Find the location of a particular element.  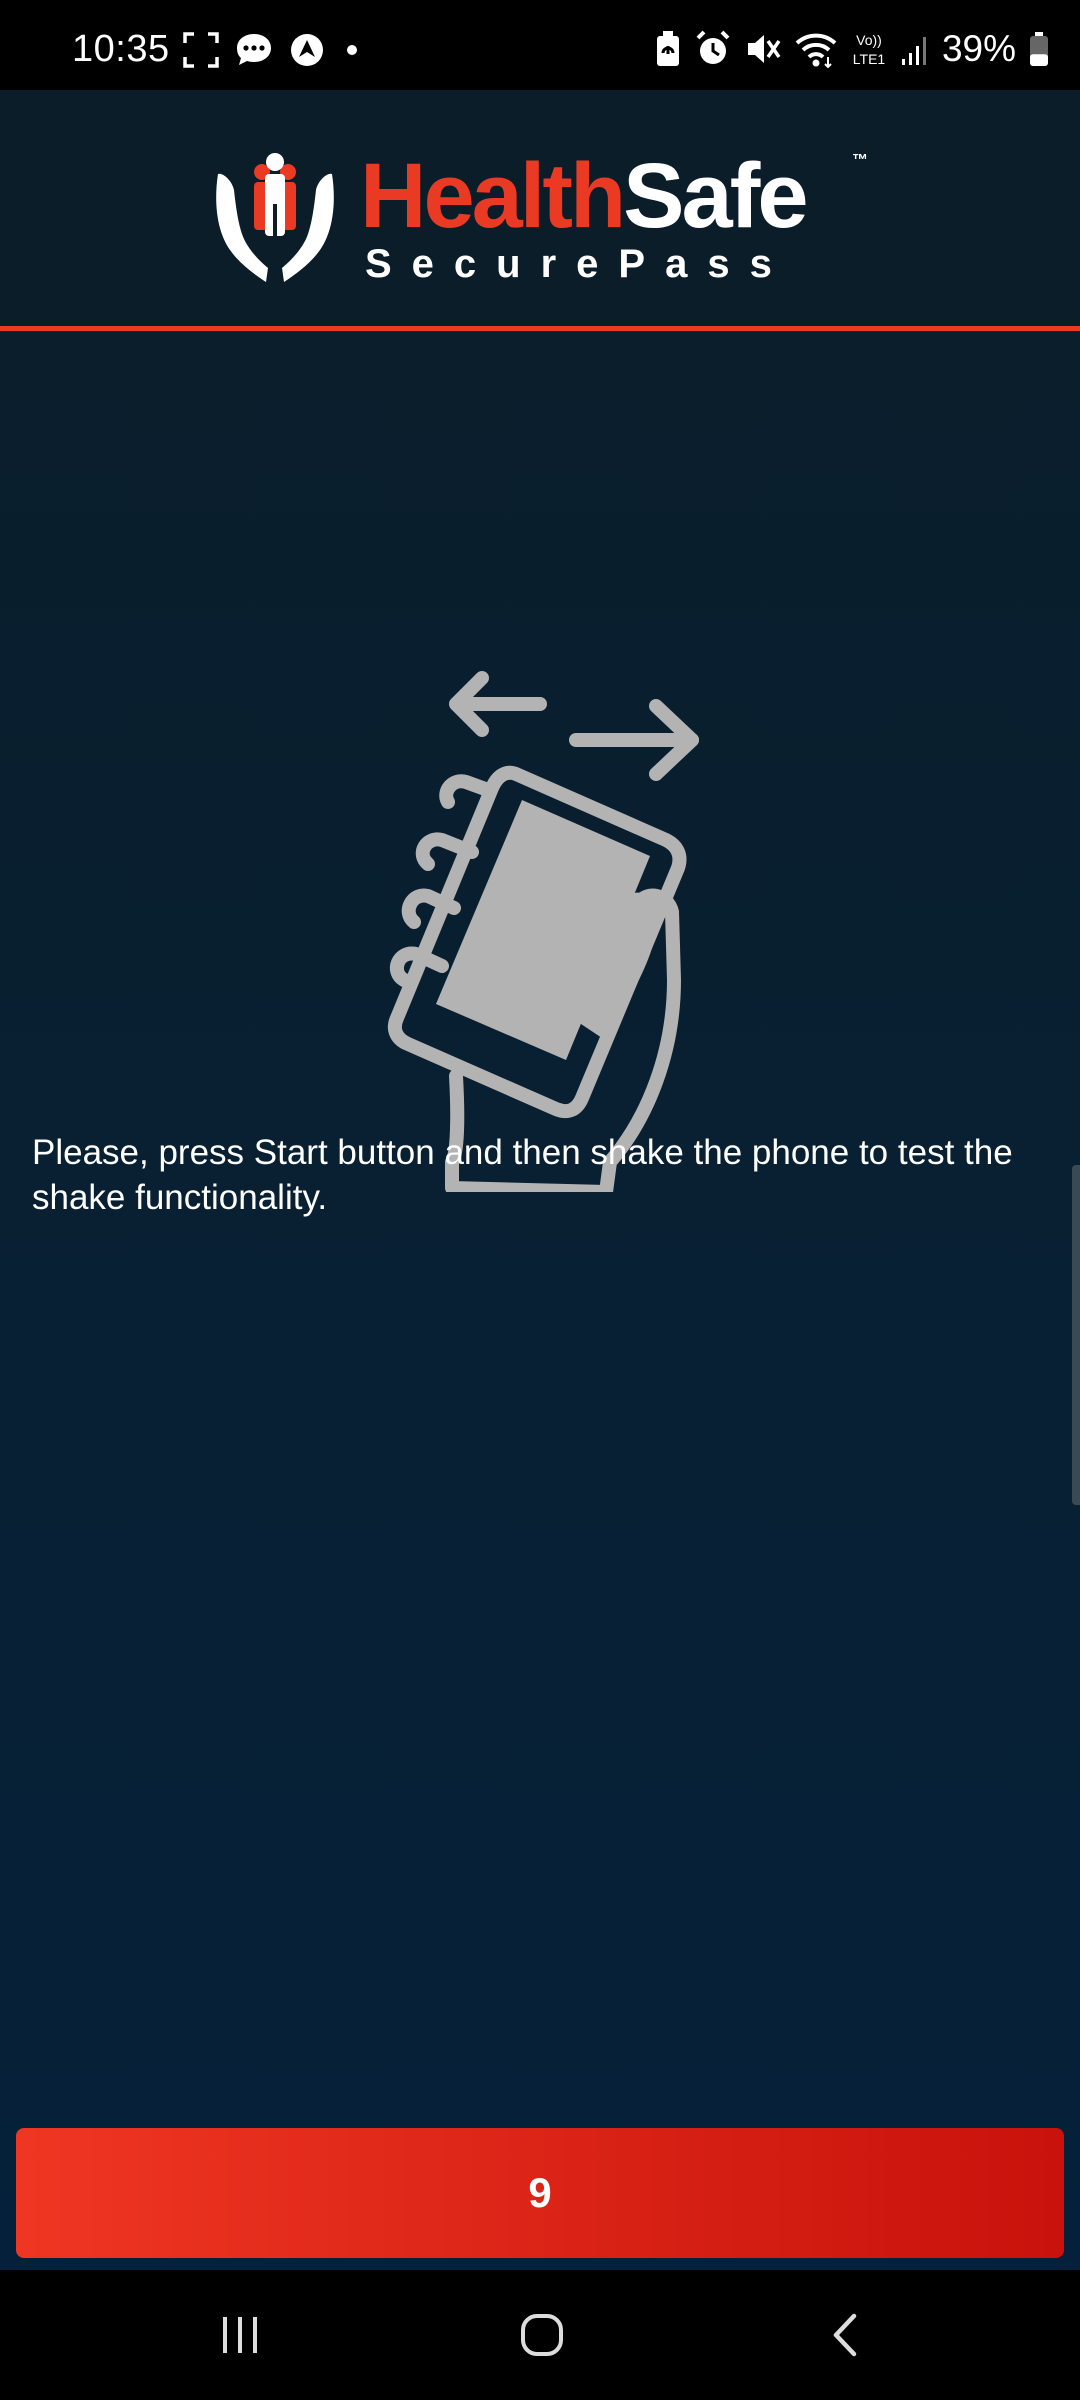

battery-saver-icon is located at coordinates (667, 48).